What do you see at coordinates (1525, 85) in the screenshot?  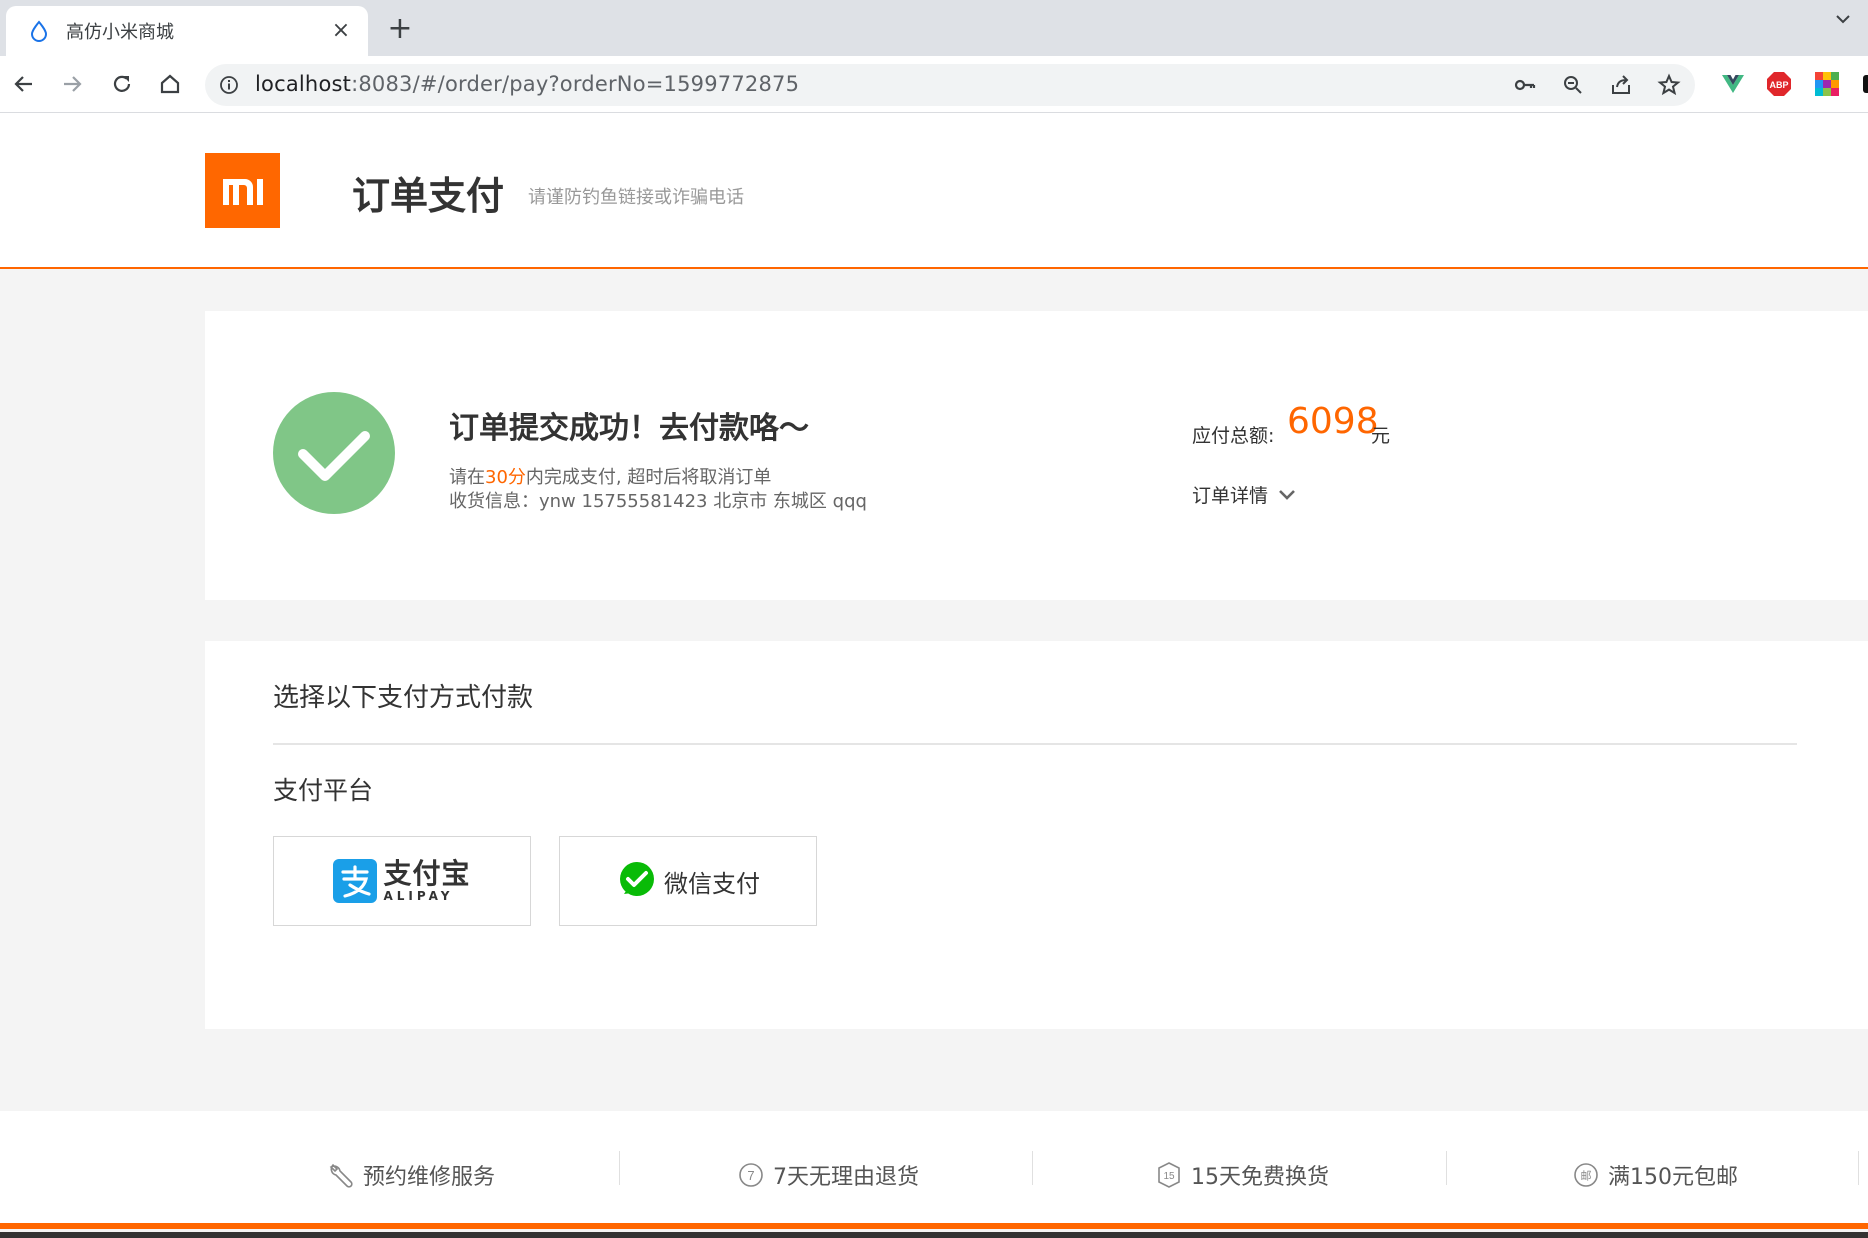 I see `key-icon` at bounding box center [1525, 85].